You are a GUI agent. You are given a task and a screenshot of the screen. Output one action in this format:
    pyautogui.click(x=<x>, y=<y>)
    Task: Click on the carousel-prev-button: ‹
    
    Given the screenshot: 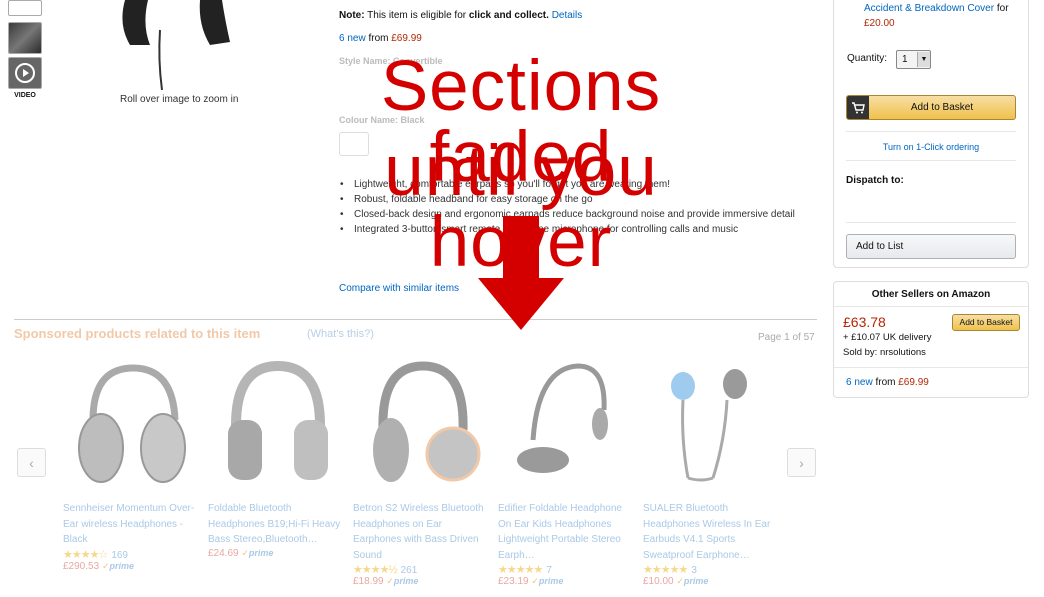 What is the action you would take?
    pyautogui.click(x=31, y=462)
    